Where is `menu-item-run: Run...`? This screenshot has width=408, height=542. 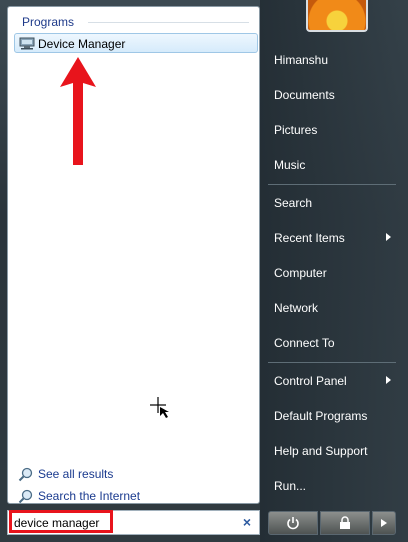 menu-item-run: Run... is located at coordinates (290, 486).